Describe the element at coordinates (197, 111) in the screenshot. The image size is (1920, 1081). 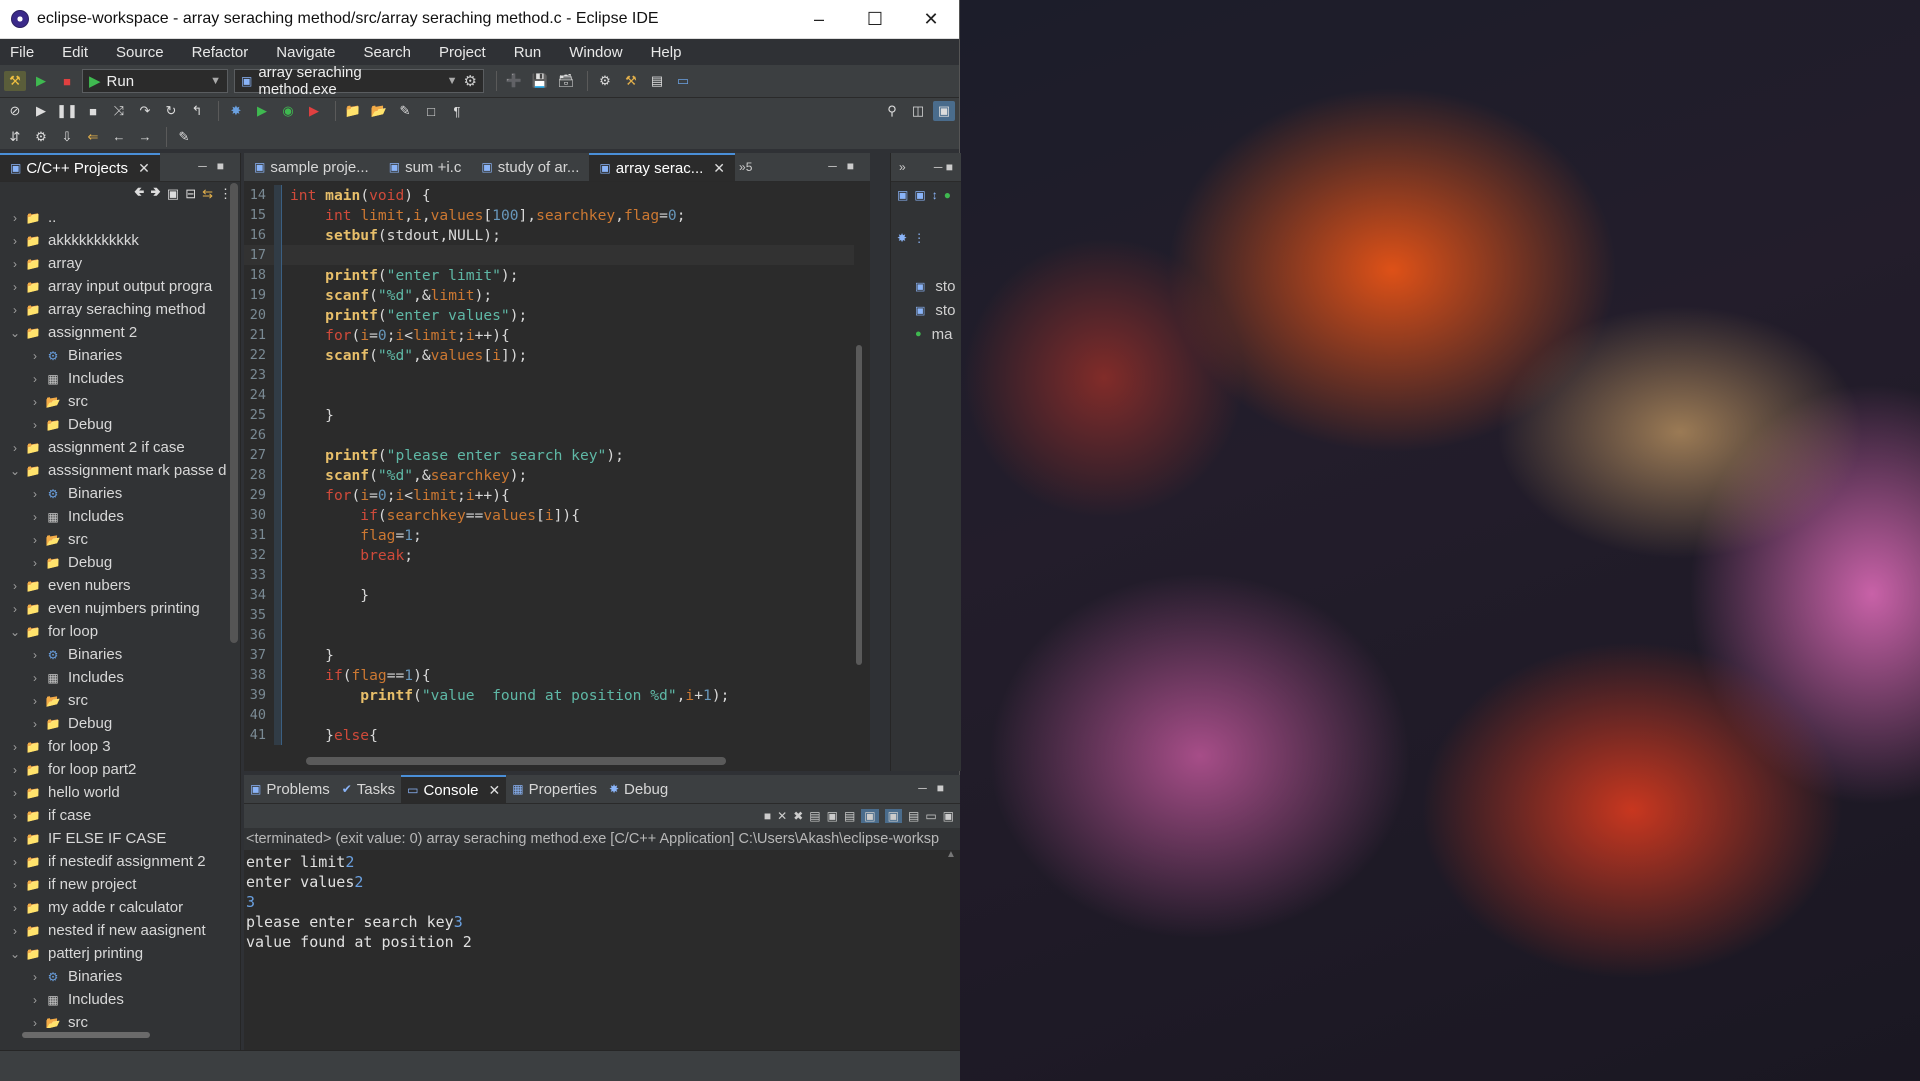
I see `step-return-icon: ↰` at that location.